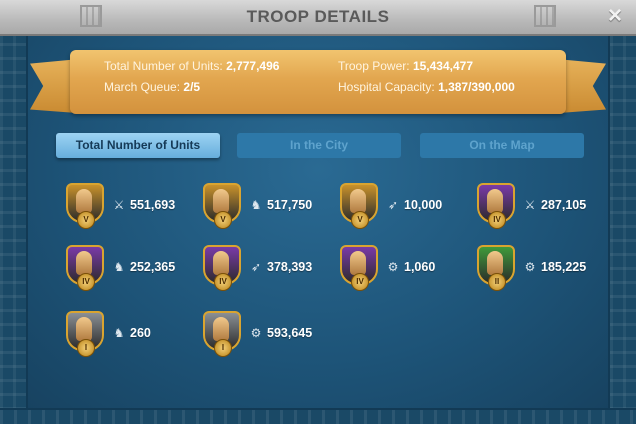  Describe the element at coordinates (318, 416) in the screenshot. I see `bottom-border-decoration` at that location.